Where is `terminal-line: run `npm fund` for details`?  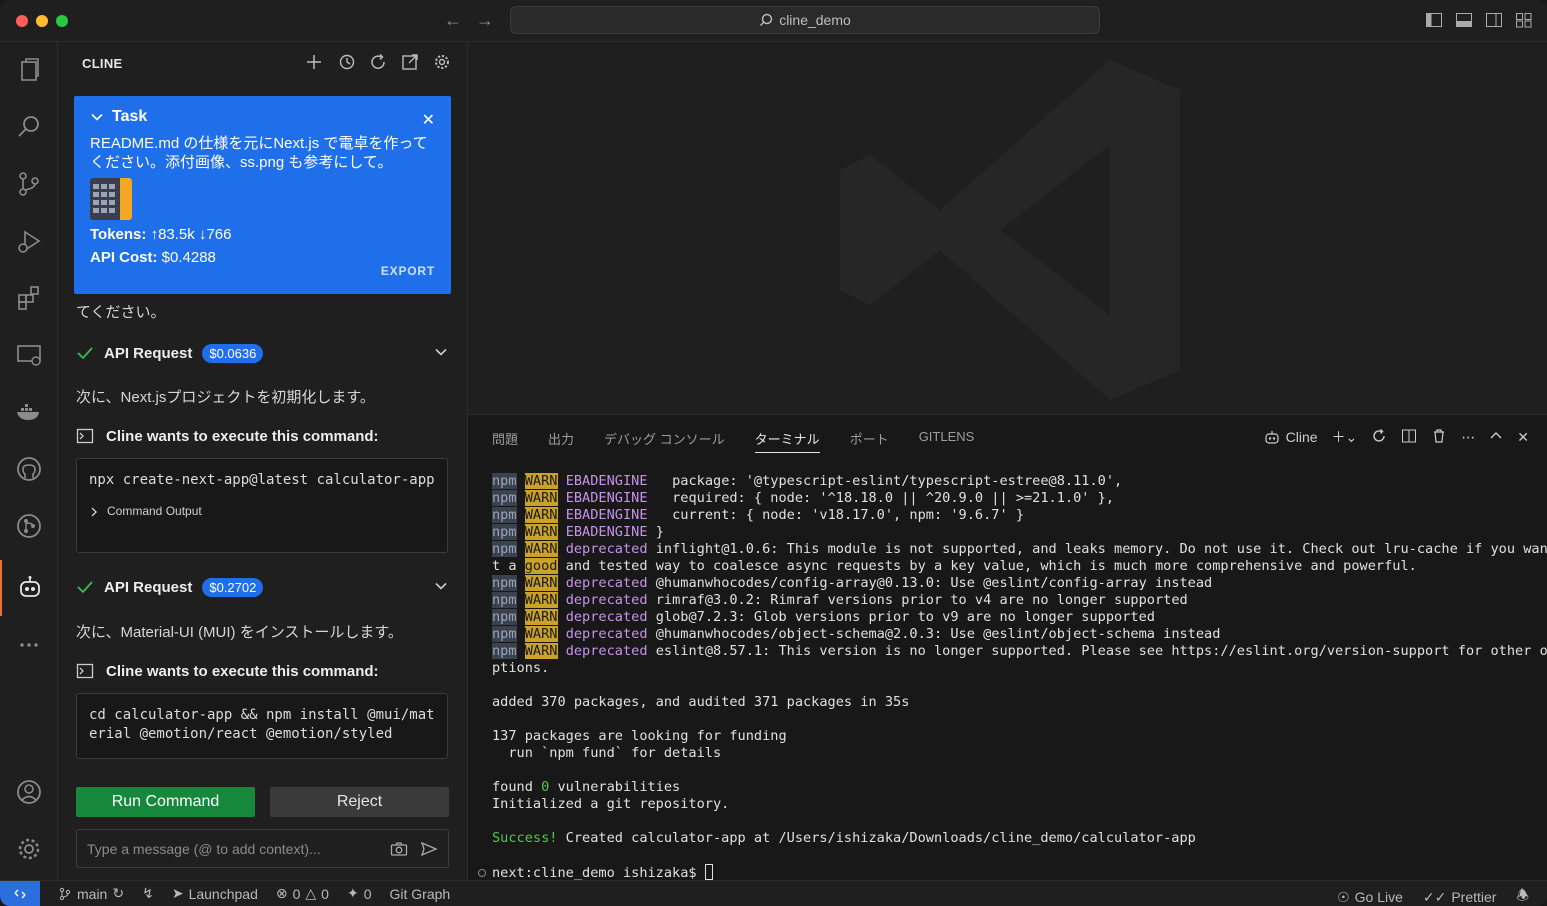
terminal-line: run `npm fund` for details is located at coordinates (1010, 753).